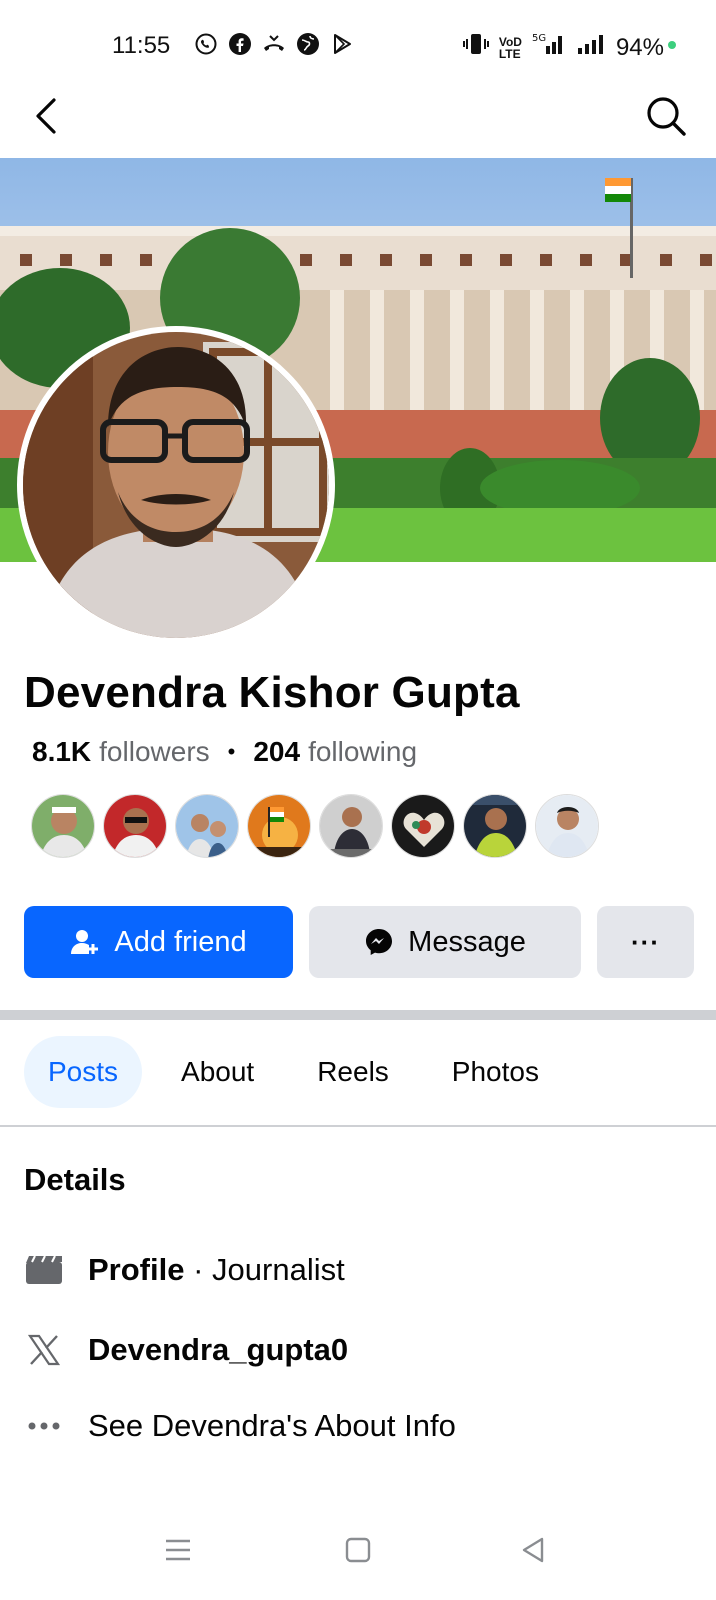  What do you see at coordinates (639, 47) in the screenshot?
I see `battery-percent: 94%` at bounding box center [639, 47].